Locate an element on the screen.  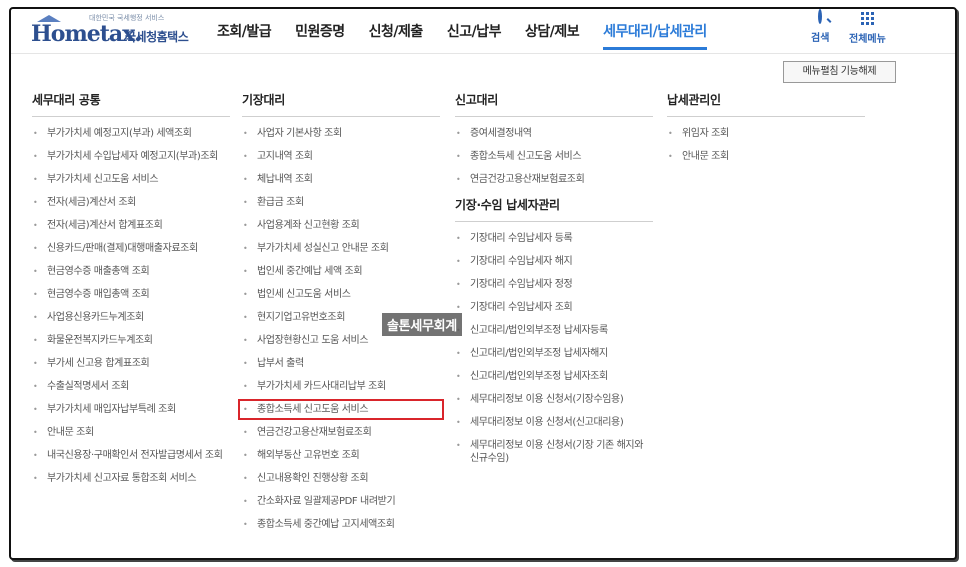
menu-item: 세무대리정보 이용 신청서(기장수임용) is located at coordinates (554, 399).